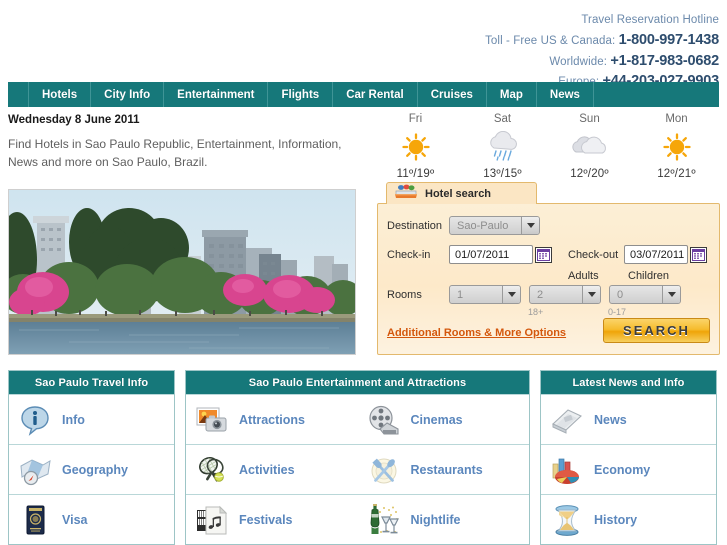  I want to click on checkout-input: 03/07/2011, so click(656, 254).